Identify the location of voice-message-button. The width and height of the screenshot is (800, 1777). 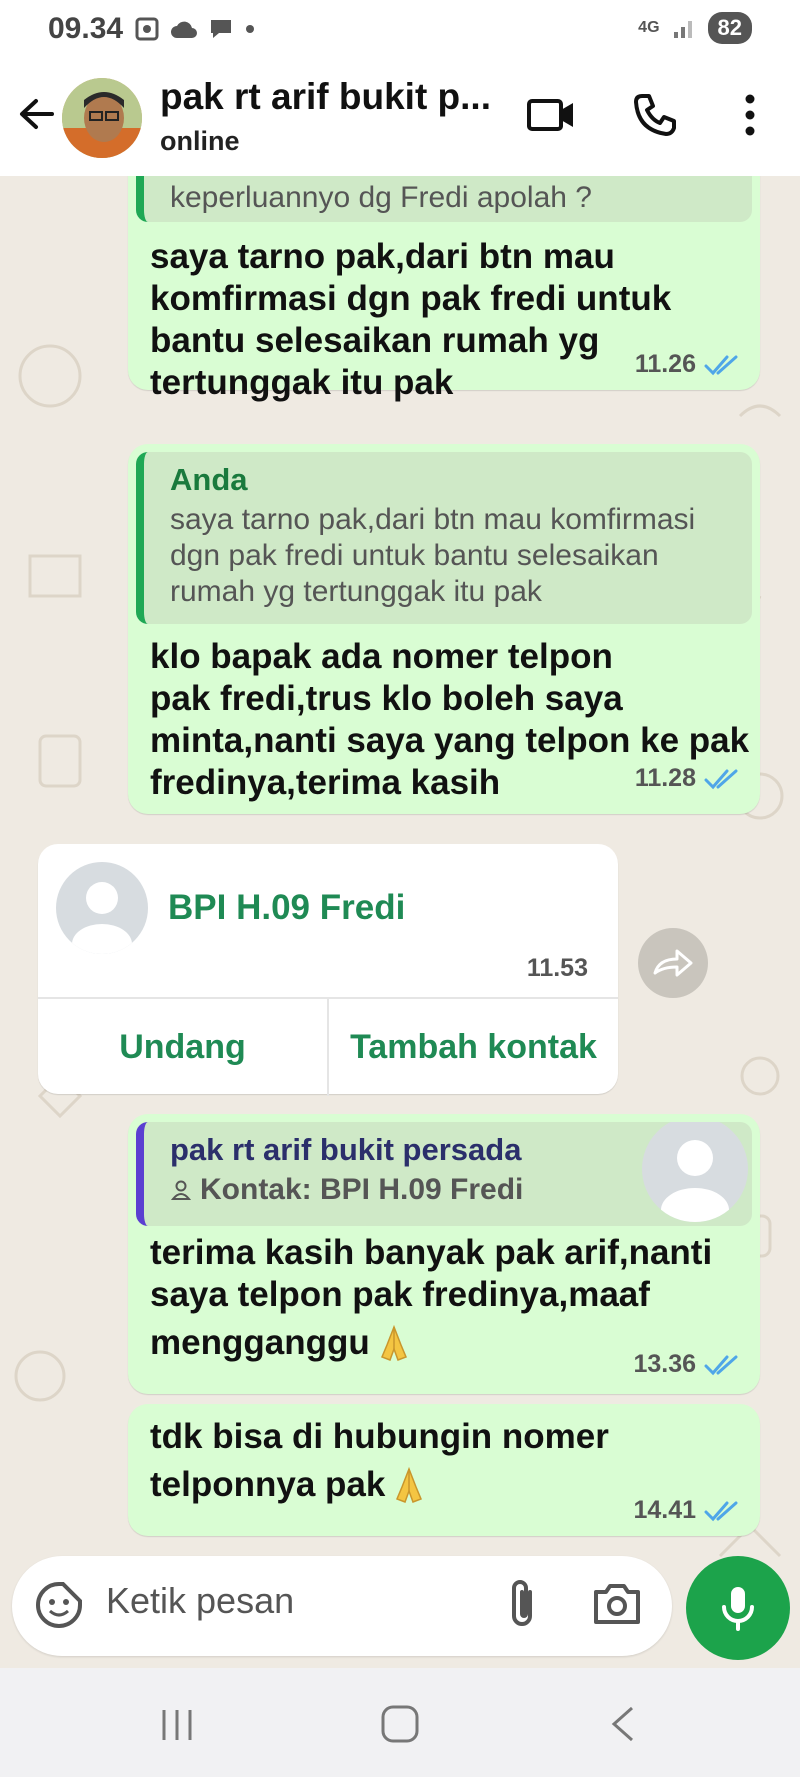
(738, 1608).